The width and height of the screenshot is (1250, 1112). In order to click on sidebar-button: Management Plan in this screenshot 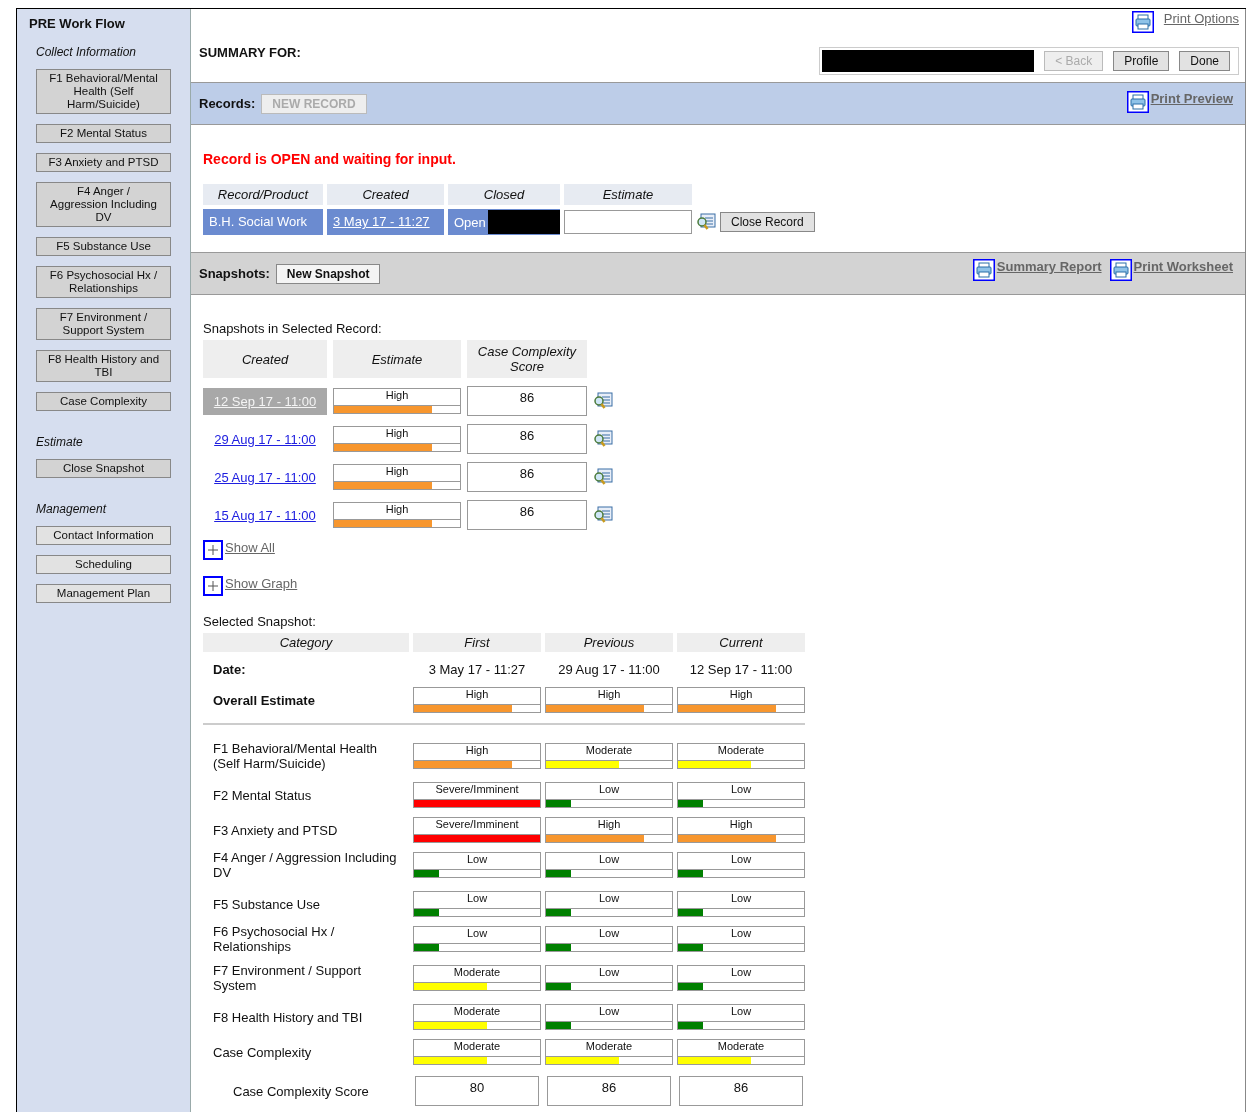, I will do `click(103, 593)`.